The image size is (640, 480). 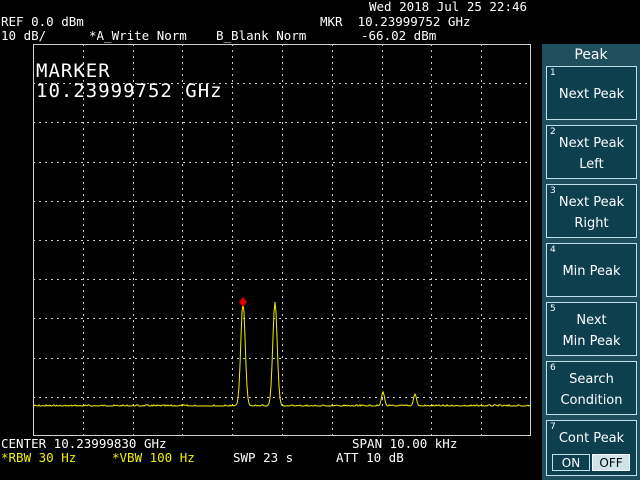 I want to click on softkey-label: Cont Peak, so click(x=591, y=438).